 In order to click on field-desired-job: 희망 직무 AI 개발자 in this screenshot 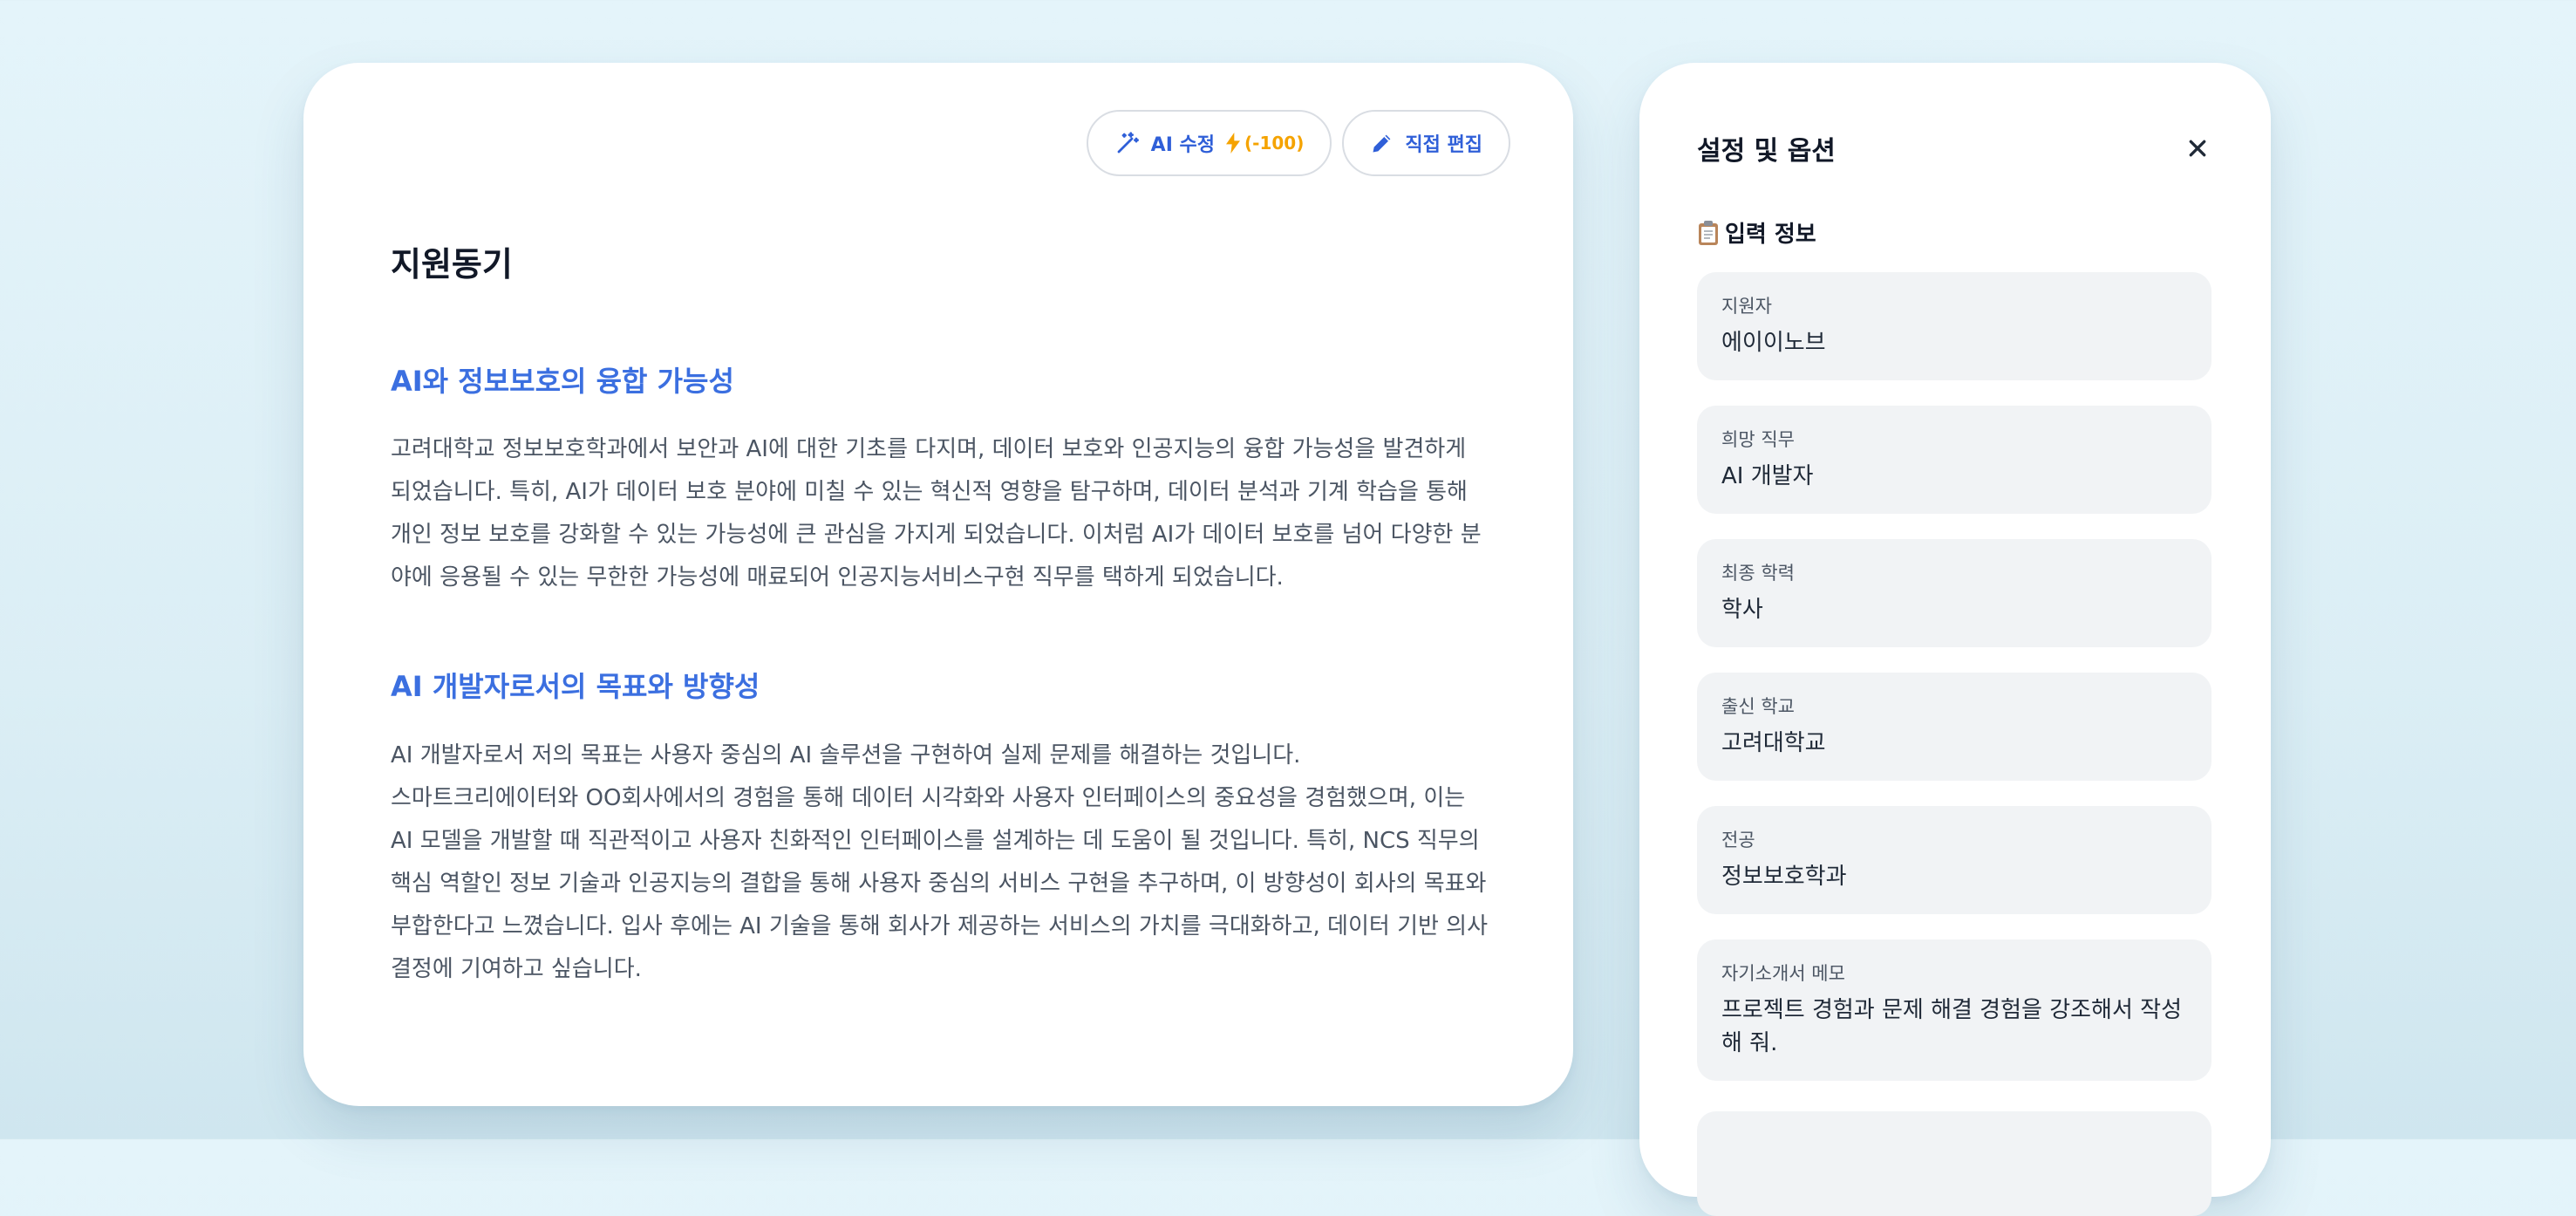, I will do `click(1954, 460)`.